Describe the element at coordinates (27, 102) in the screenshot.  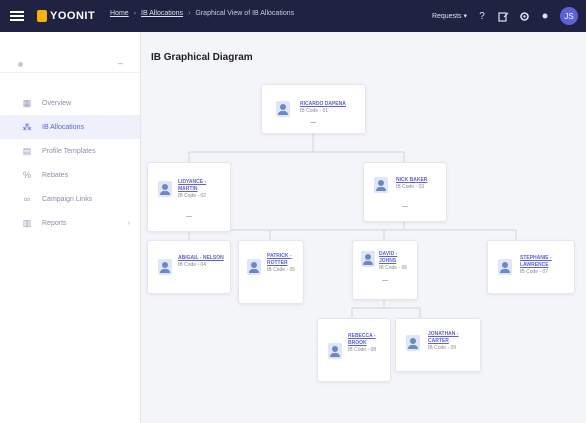
I see `grid-icon: ▦` at that location.